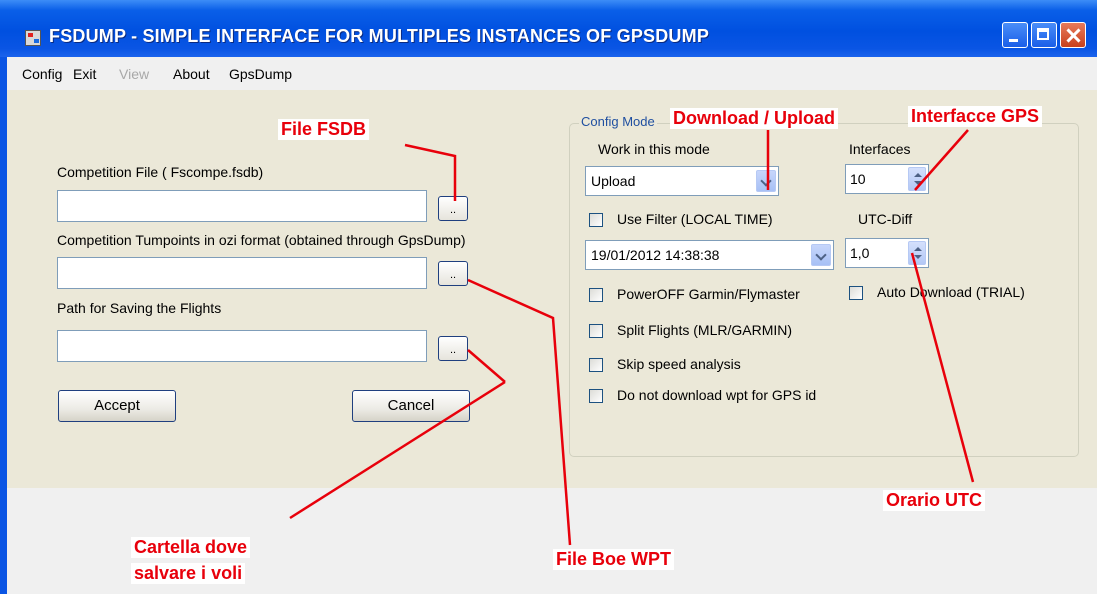 Image resolution: width=1097 pixels, height=594 pixels. Describe the element at coordinates (242, 206) in the screenshot. I see `competition-file-input` at that location.